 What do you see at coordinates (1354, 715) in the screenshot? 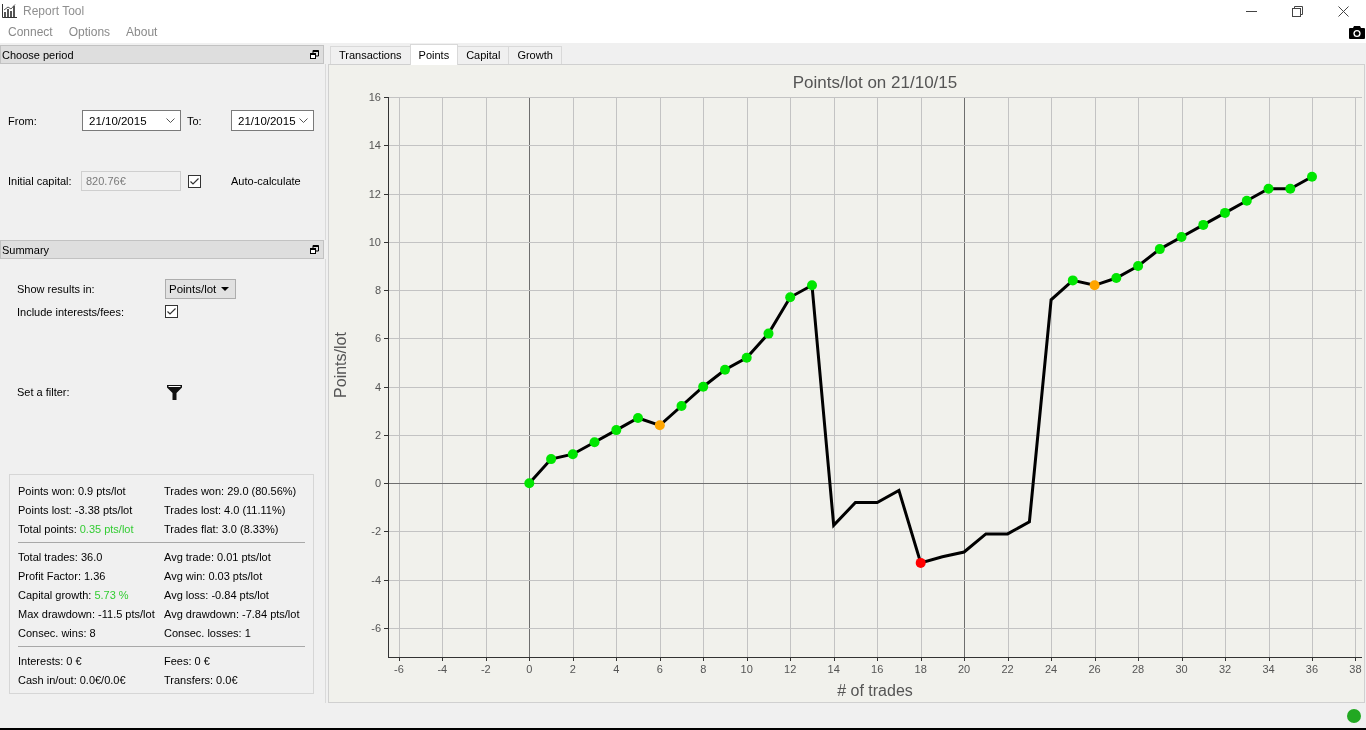
I see `status-dot-icon` at bounding box center [1354, 715].